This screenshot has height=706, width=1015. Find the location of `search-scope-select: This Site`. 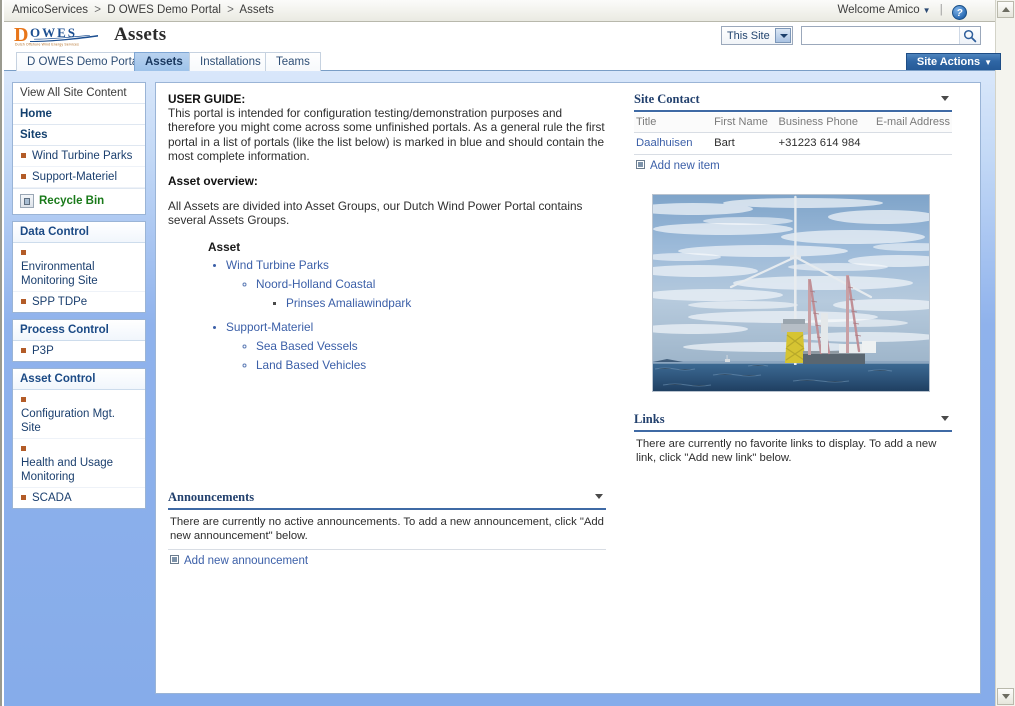

search-scope-select: This Site is located at coordinates (756, 35).